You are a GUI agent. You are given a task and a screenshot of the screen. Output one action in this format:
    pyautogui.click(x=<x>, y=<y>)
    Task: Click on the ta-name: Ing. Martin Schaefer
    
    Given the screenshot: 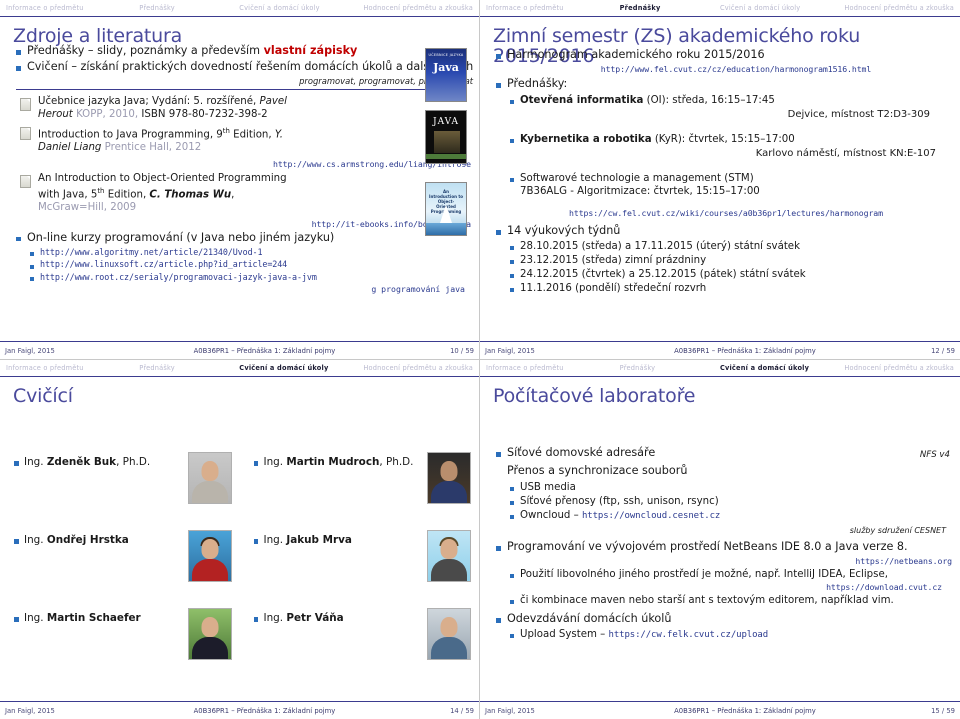 What is the action you would take?
    pyautogui.click(x=77, y=616)
    